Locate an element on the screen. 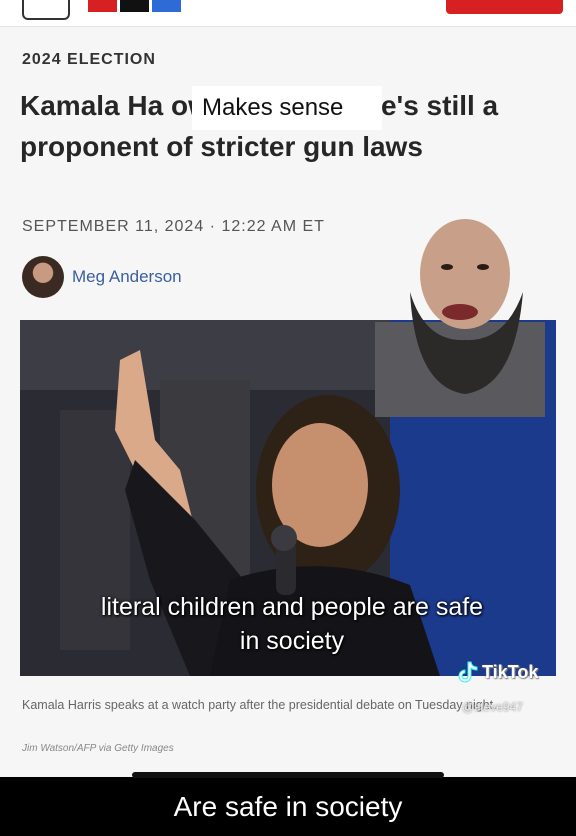 This screenshot has width=576, height=836. creator-overlay is located at coordinates (460, 314).